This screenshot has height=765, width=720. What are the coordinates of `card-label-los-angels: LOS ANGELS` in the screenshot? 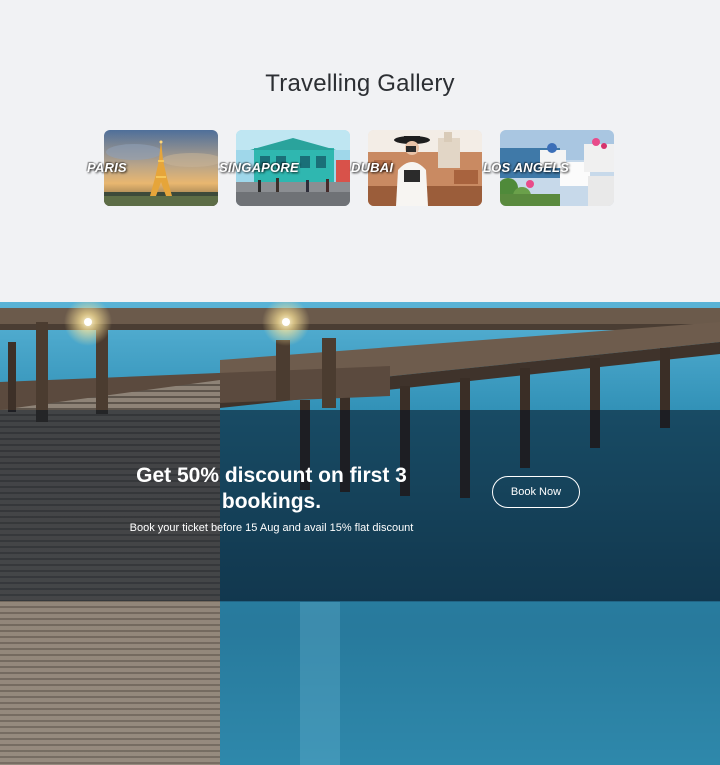 It's located at (526, 167).